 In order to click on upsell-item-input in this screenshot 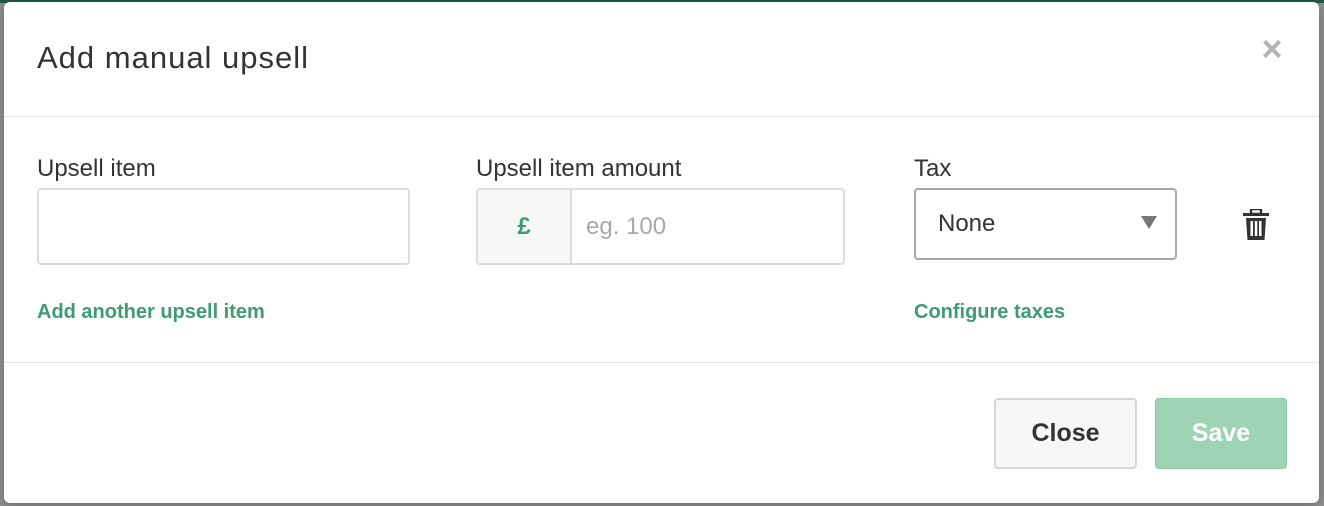, I will do `click(223, 226)`.